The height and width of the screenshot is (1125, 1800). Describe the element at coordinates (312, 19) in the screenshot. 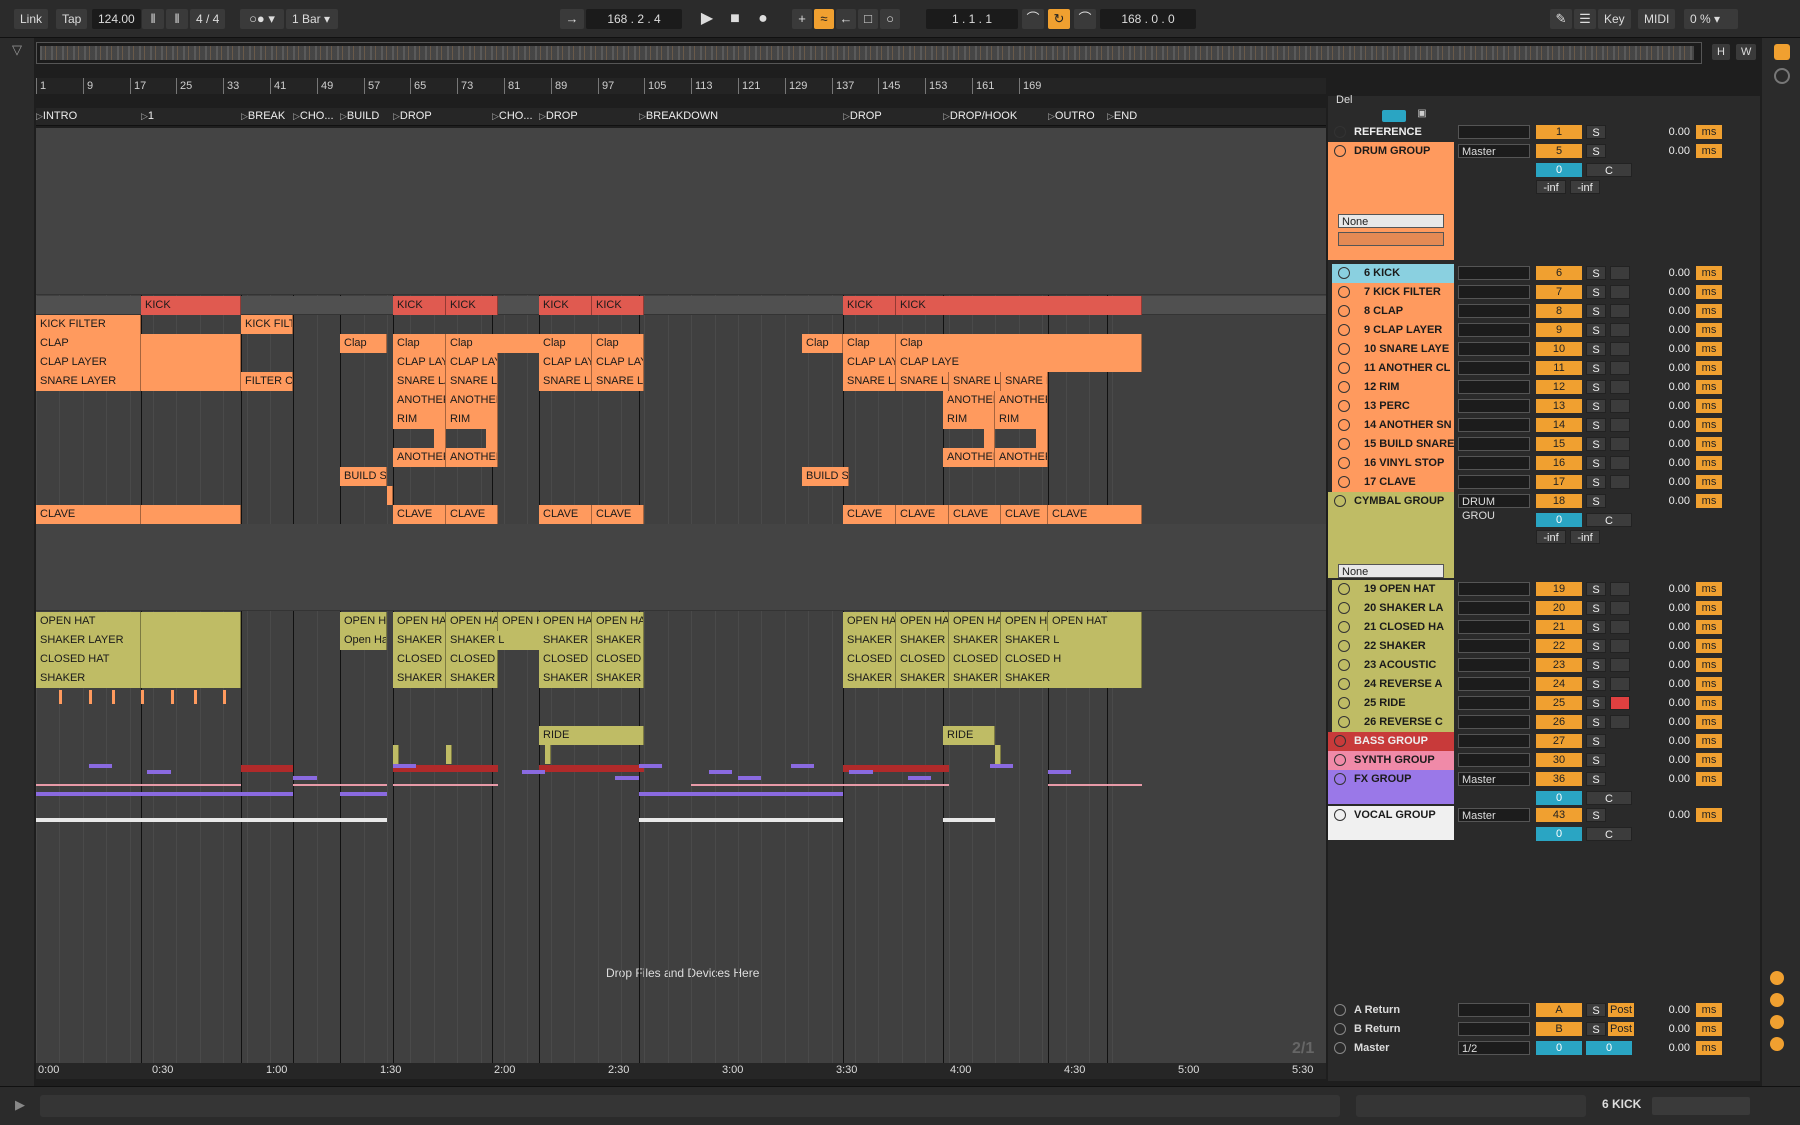

I see `quantize-select: 1 Bar ▾` at that location.